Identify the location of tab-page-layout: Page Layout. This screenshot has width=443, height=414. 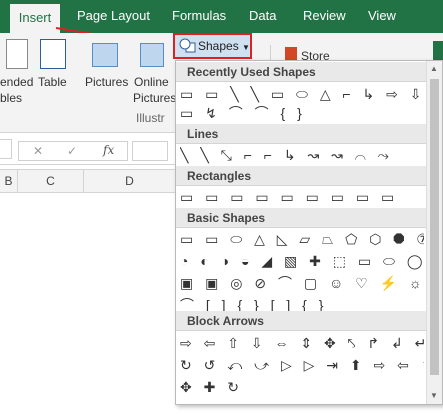
(113, 15).